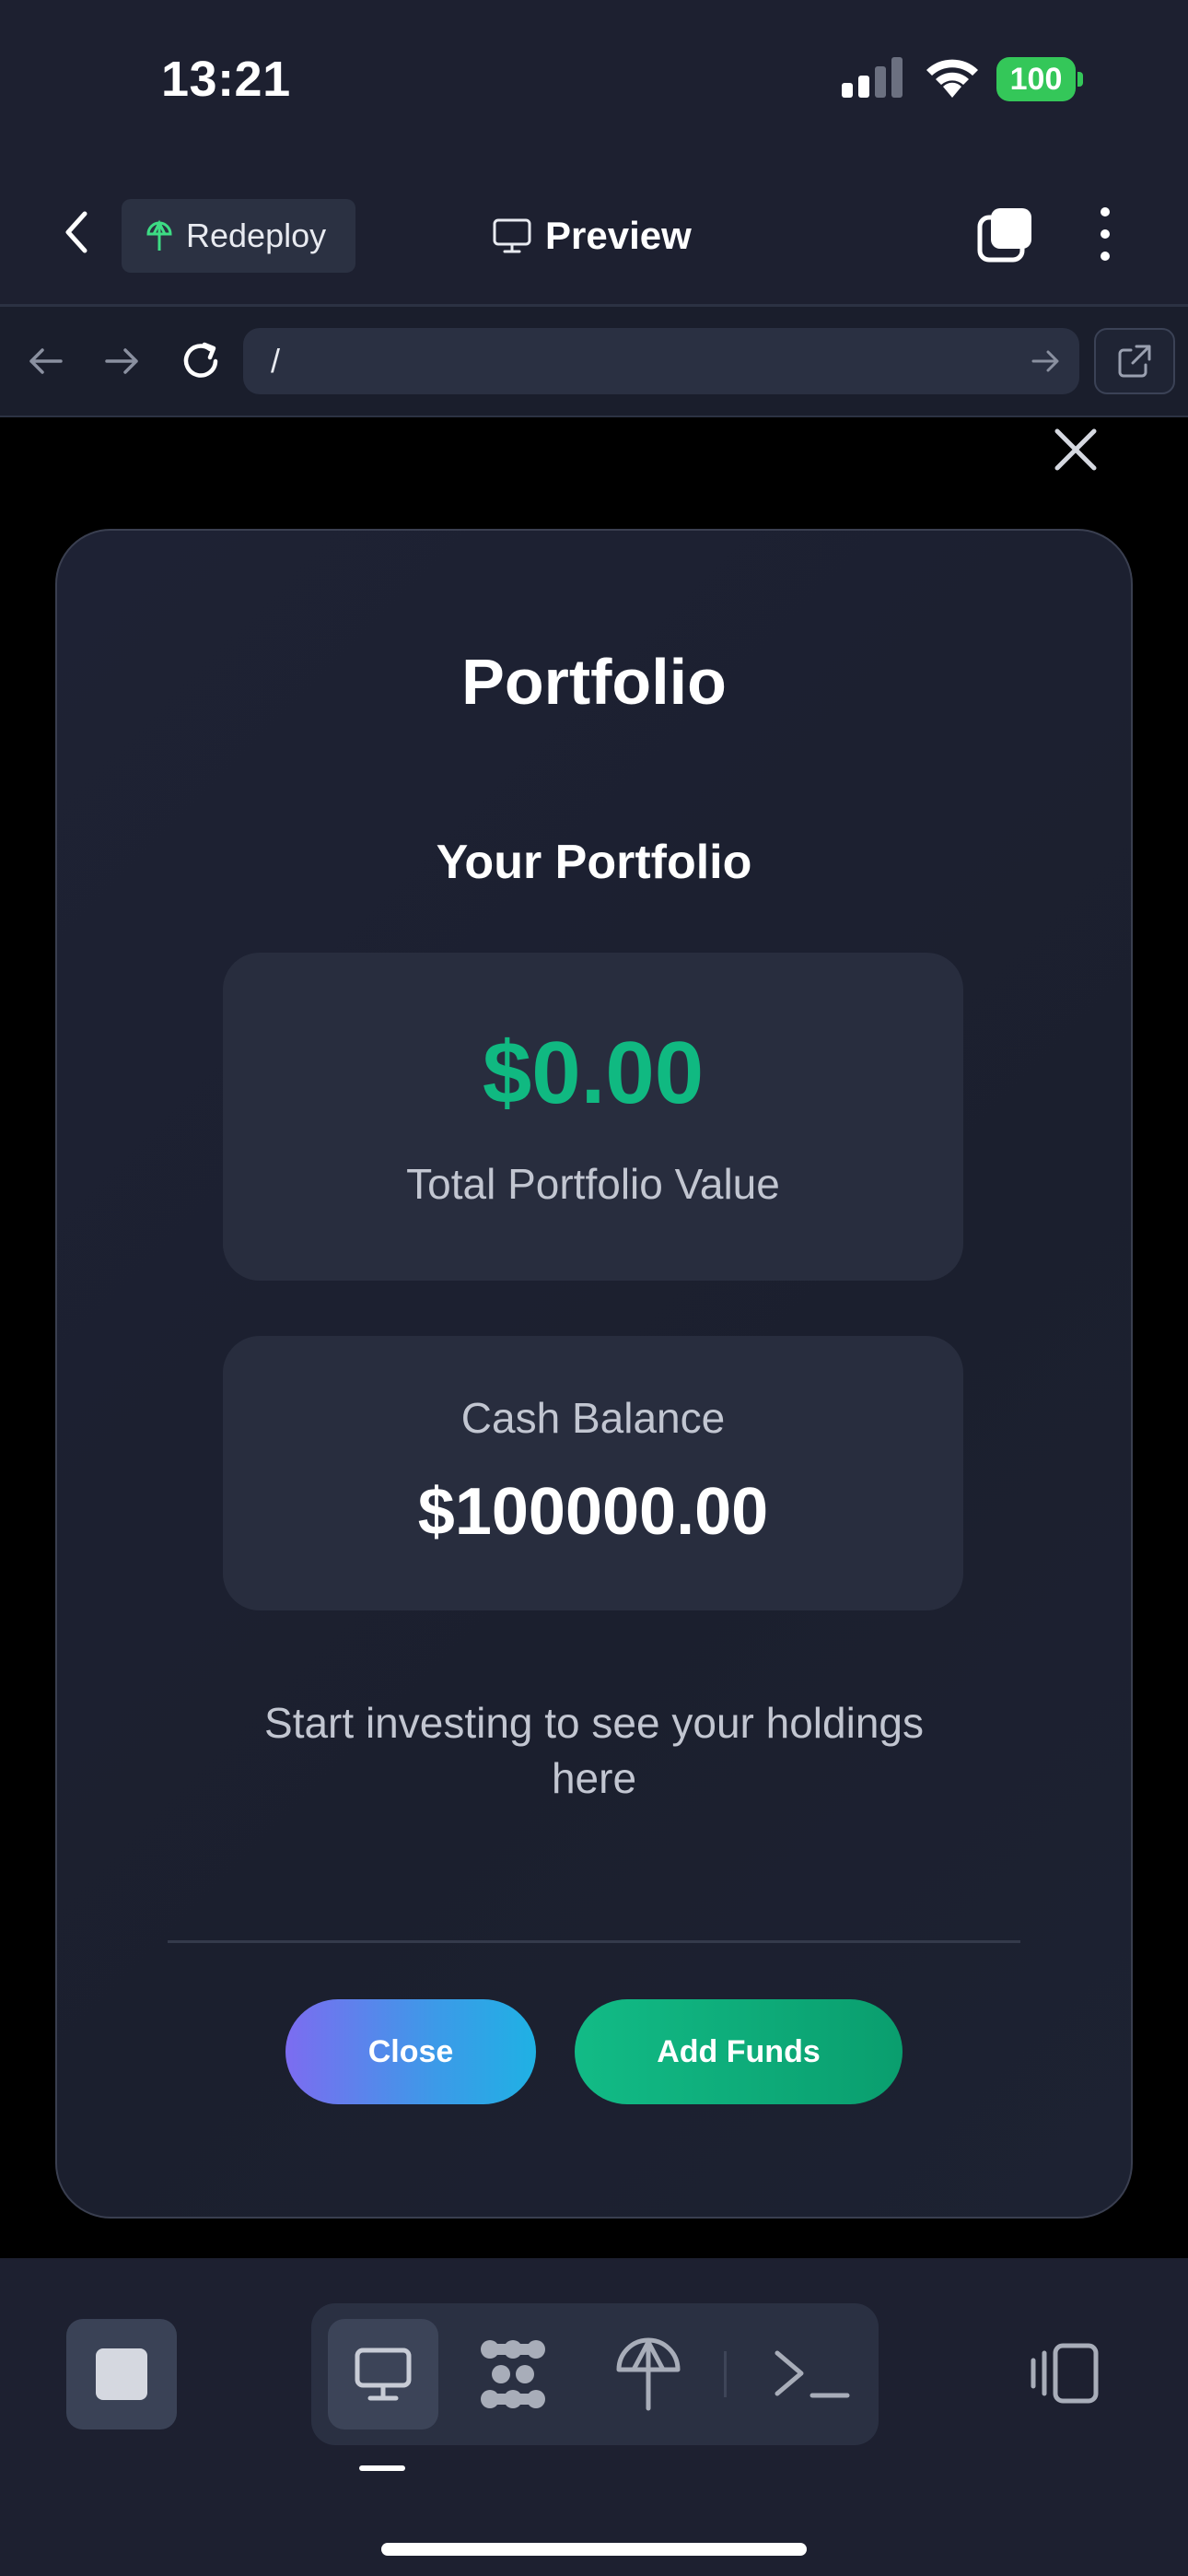 The image size is (1188, 2576). What do you see at coordinates (76, 232) in the screenshot?
I see `back-chevron-icon` at bounding box center [76, 232].